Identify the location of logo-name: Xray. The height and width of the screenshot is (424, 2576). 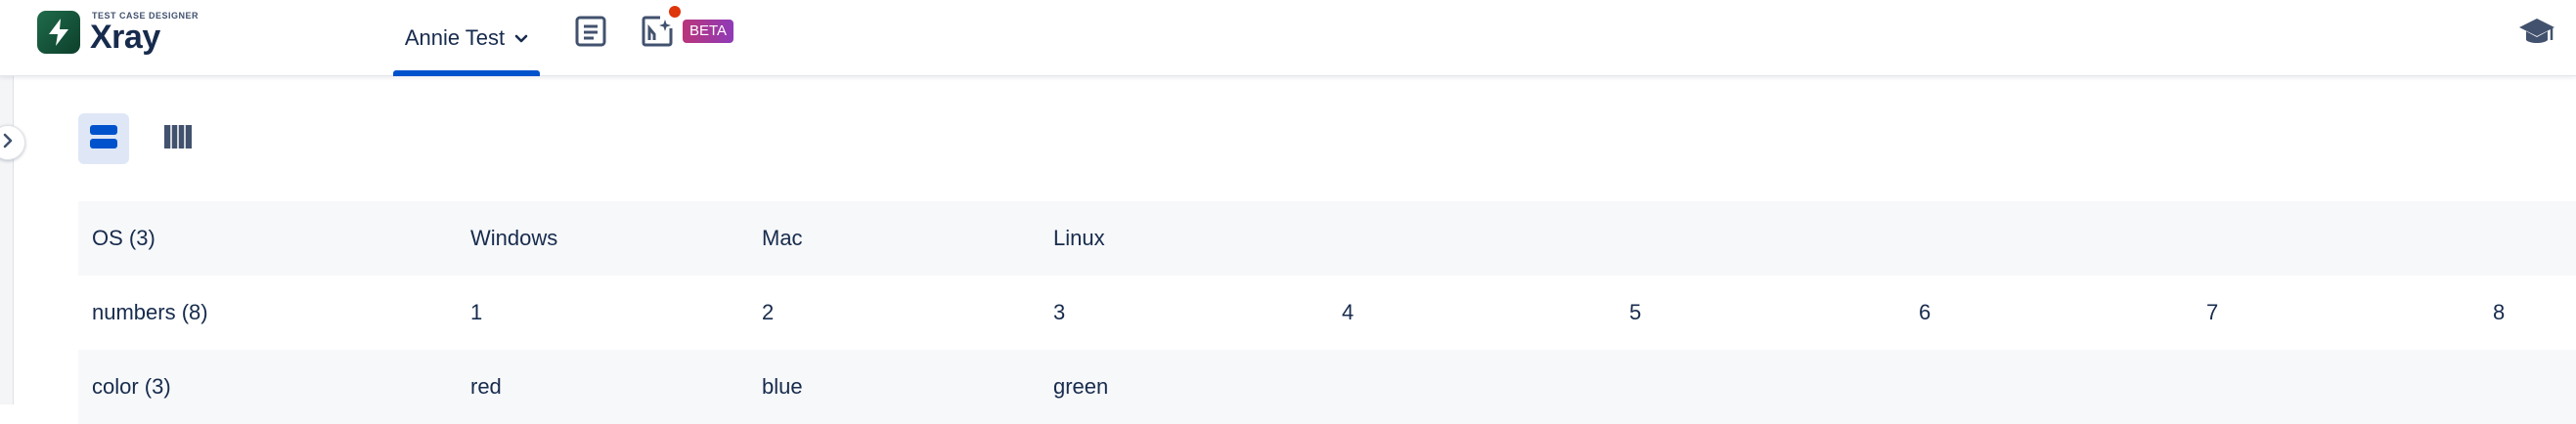
(125, 37).